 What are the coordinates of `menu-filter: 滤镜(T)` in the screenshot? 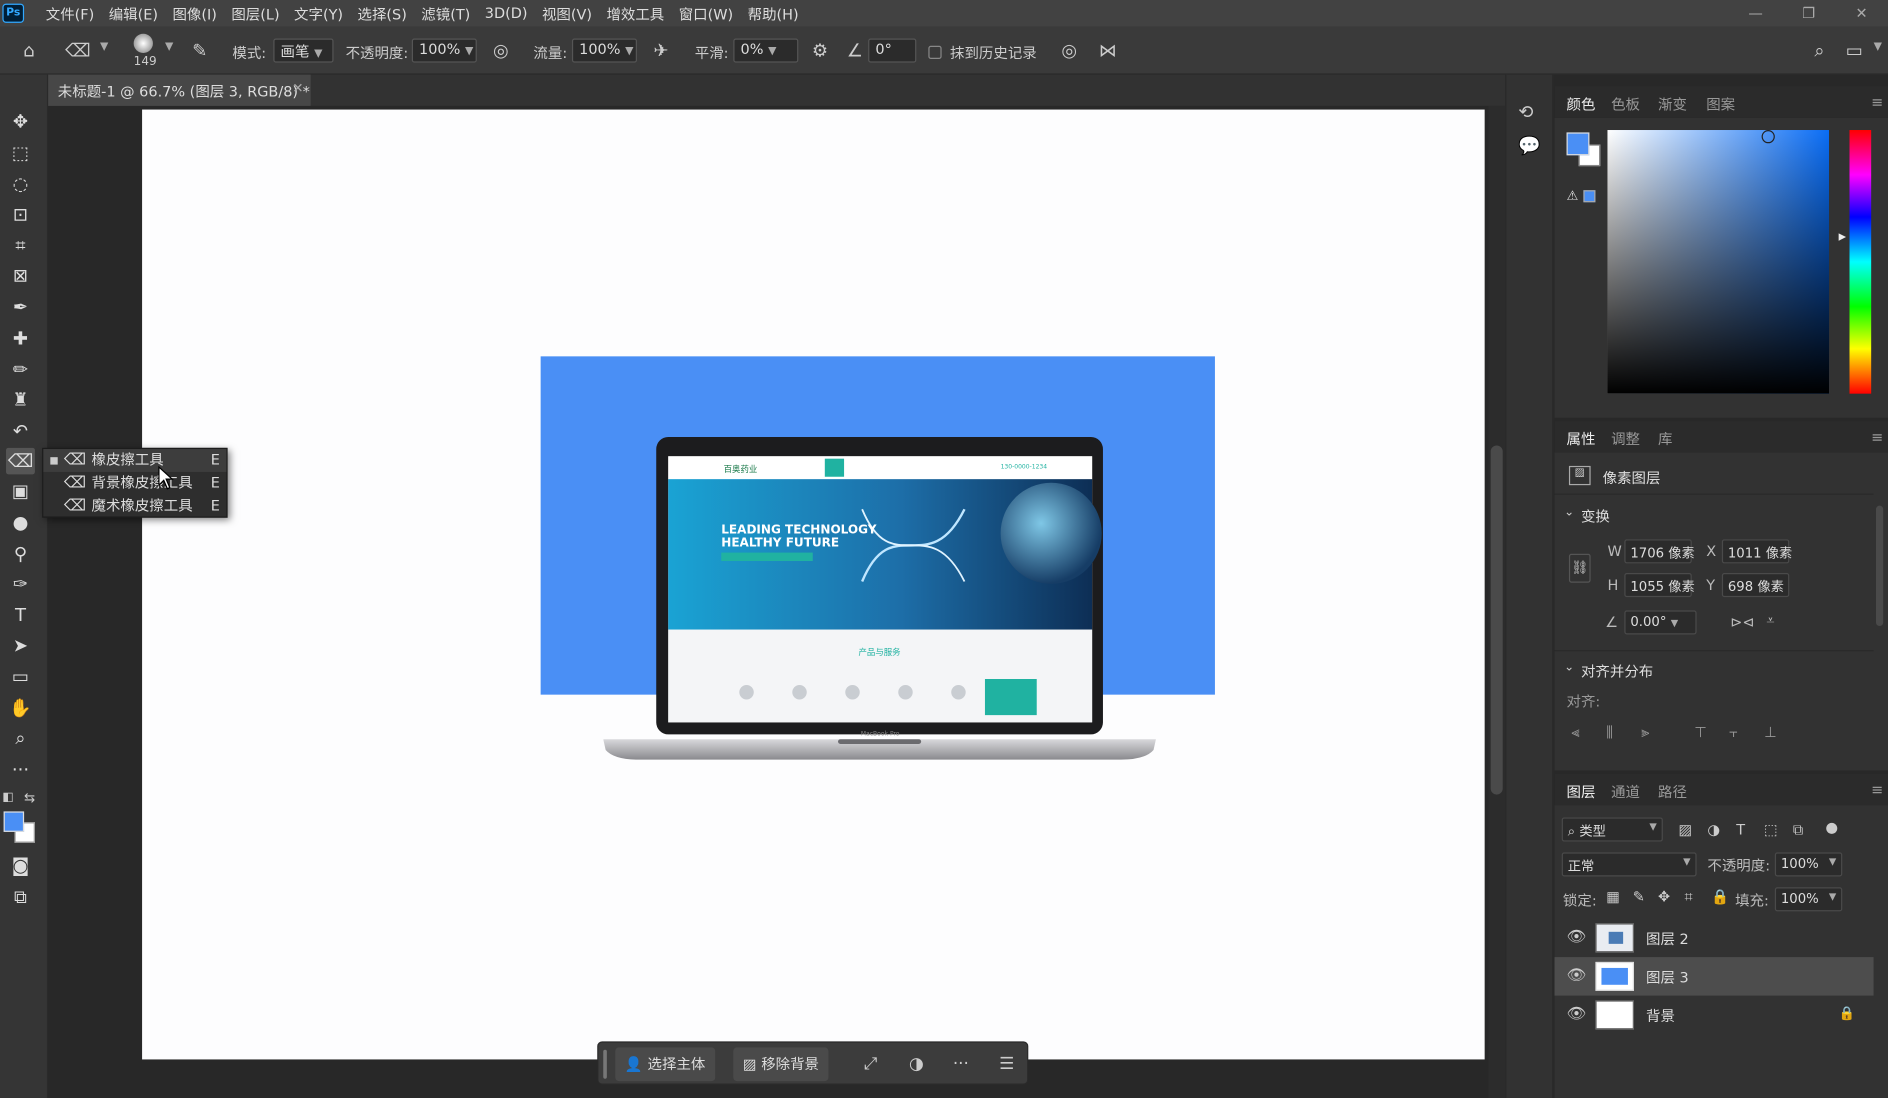 It's located at (445, 13).